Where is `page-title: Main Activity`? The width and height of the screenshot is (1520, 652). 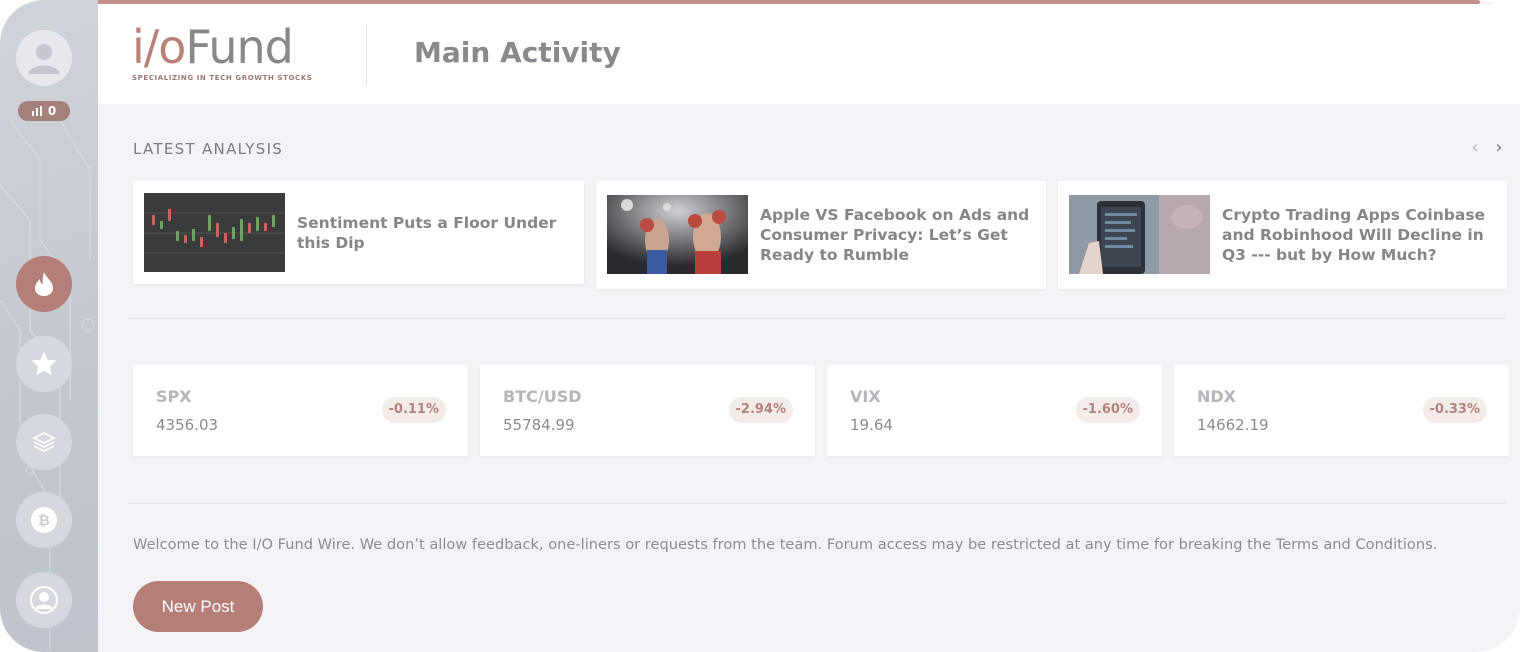 page-title: Main Activity is located at coordinates (517, 52).